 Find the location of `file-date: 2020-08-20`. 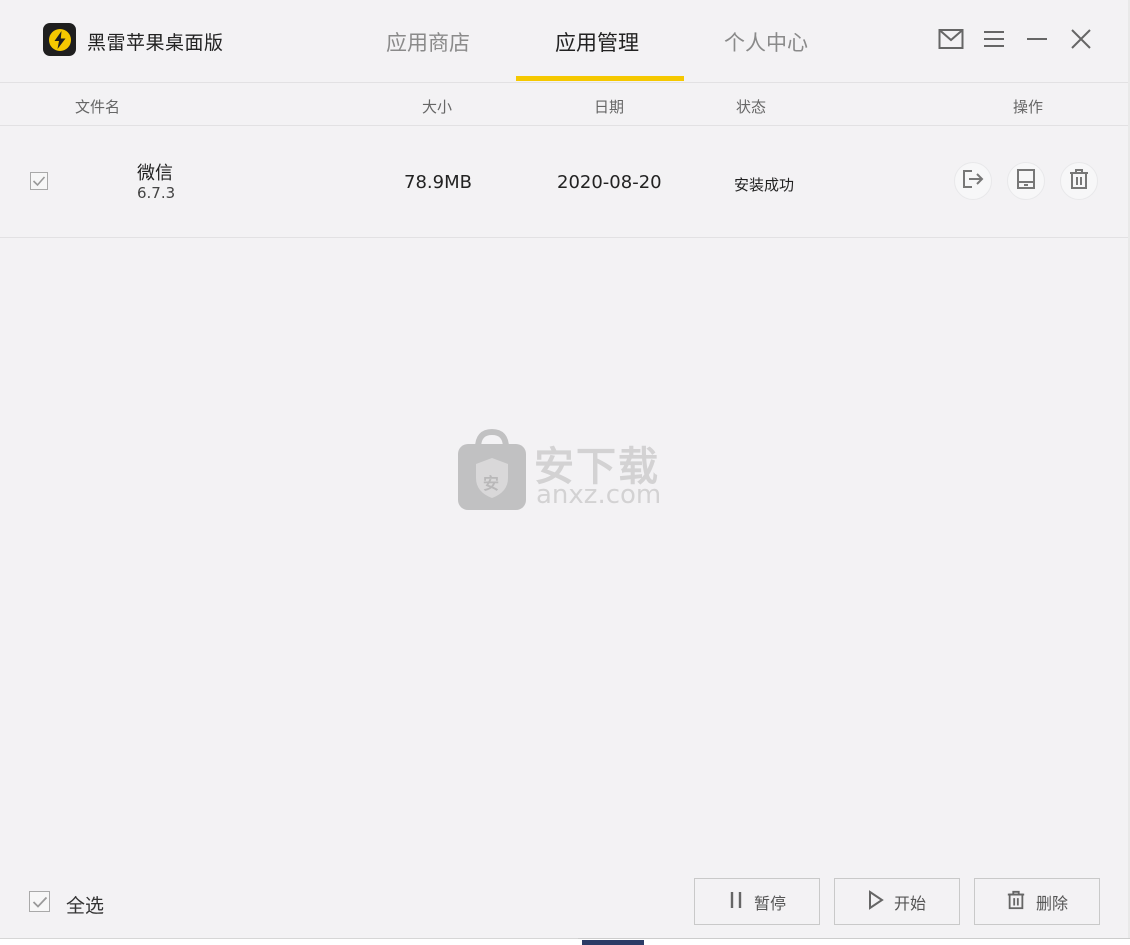

file-date: 2020-08-20 is located at coordinates (609, 182).